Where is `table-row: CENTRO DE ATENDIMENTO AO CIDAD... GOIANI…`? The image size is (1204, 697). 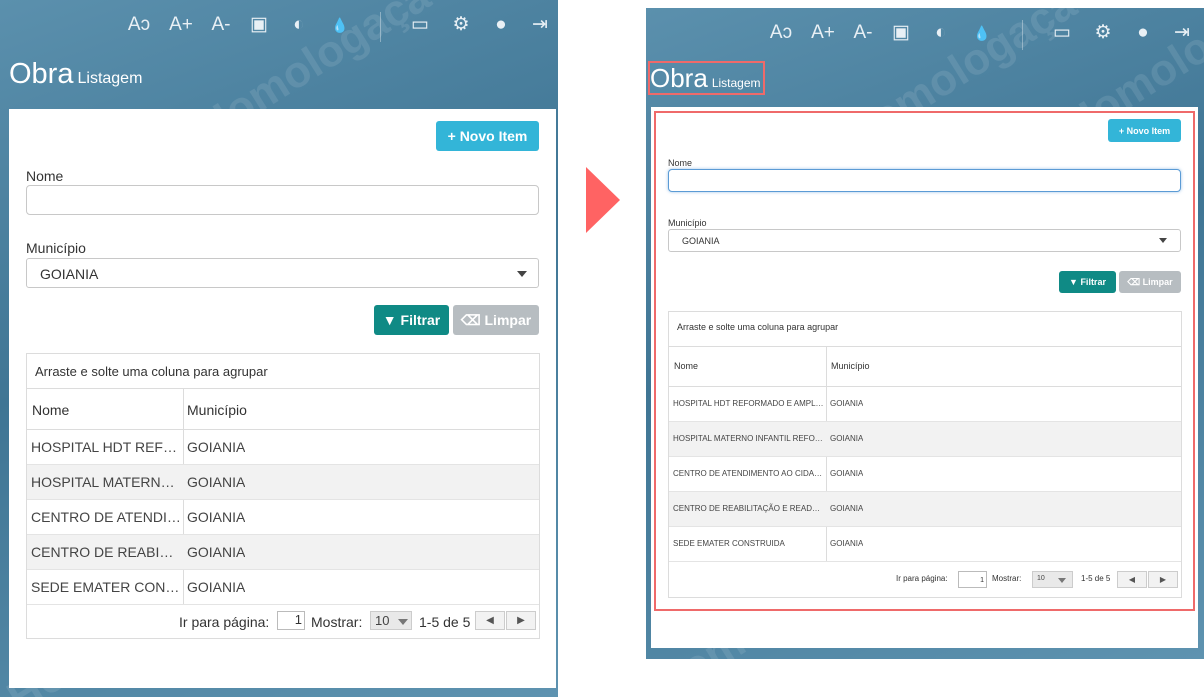
table-row: CENTRO DE ATENDIMENTO AO CIDAD... GOIANI… is located at coordinates (925, 474).